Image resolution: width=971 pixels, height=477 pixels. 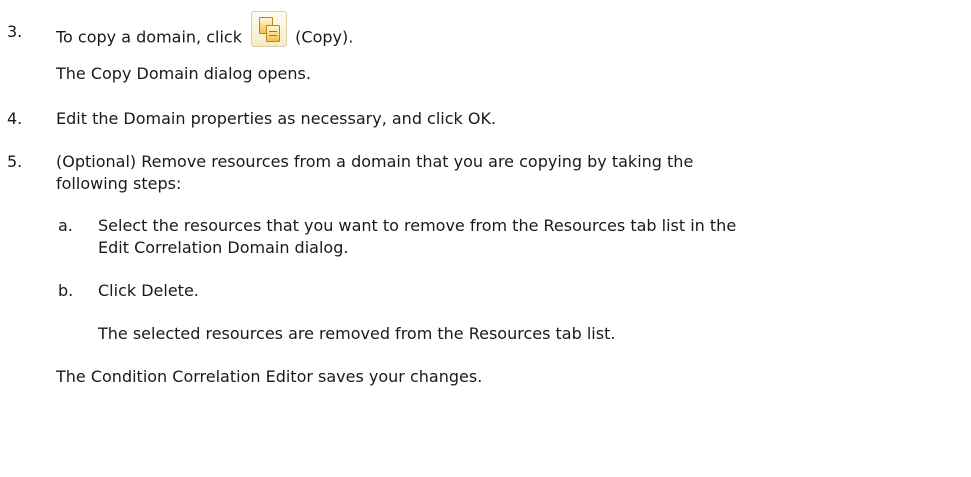 What do you see at coordinates (66, 290) in the screenshot?
I see `substep-letter-b: b.` at bounding box center [66, 290].